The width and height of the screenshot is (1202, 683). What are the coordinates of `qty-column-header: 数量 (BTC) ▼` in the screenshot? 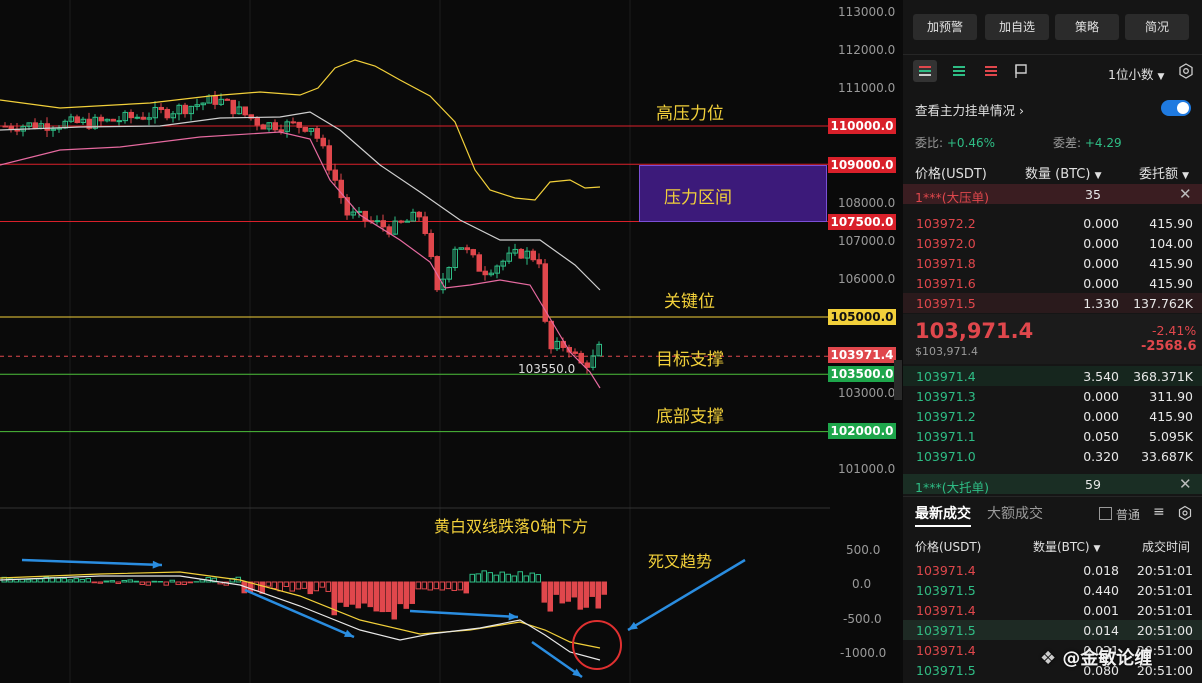 It's located at (1063, 172).